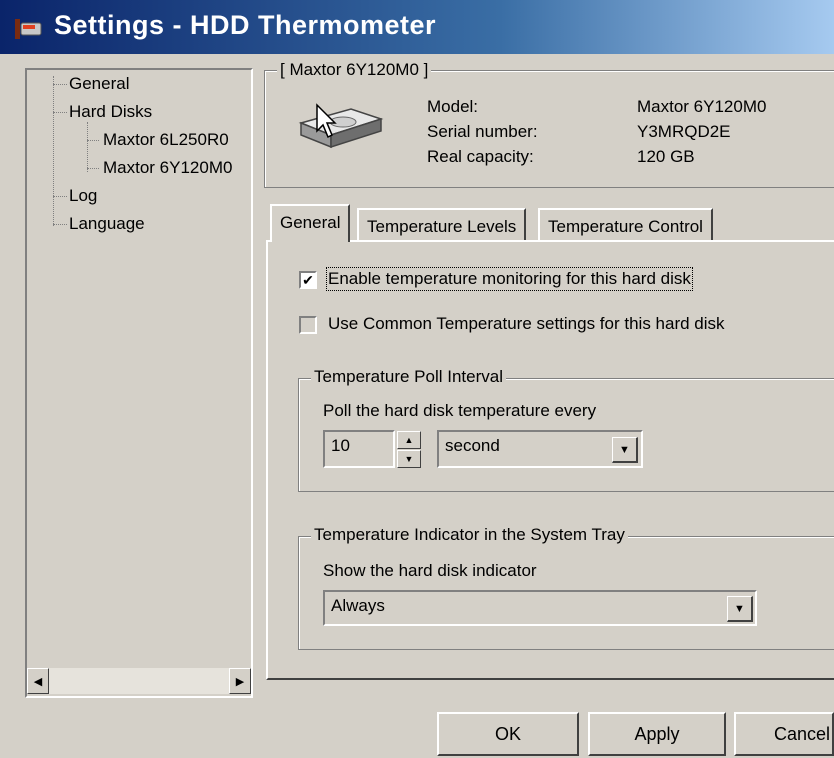 The height and width of the screenshot is (758, 834). I want to click on tray-indicator-select: Always, so click(540, 608).